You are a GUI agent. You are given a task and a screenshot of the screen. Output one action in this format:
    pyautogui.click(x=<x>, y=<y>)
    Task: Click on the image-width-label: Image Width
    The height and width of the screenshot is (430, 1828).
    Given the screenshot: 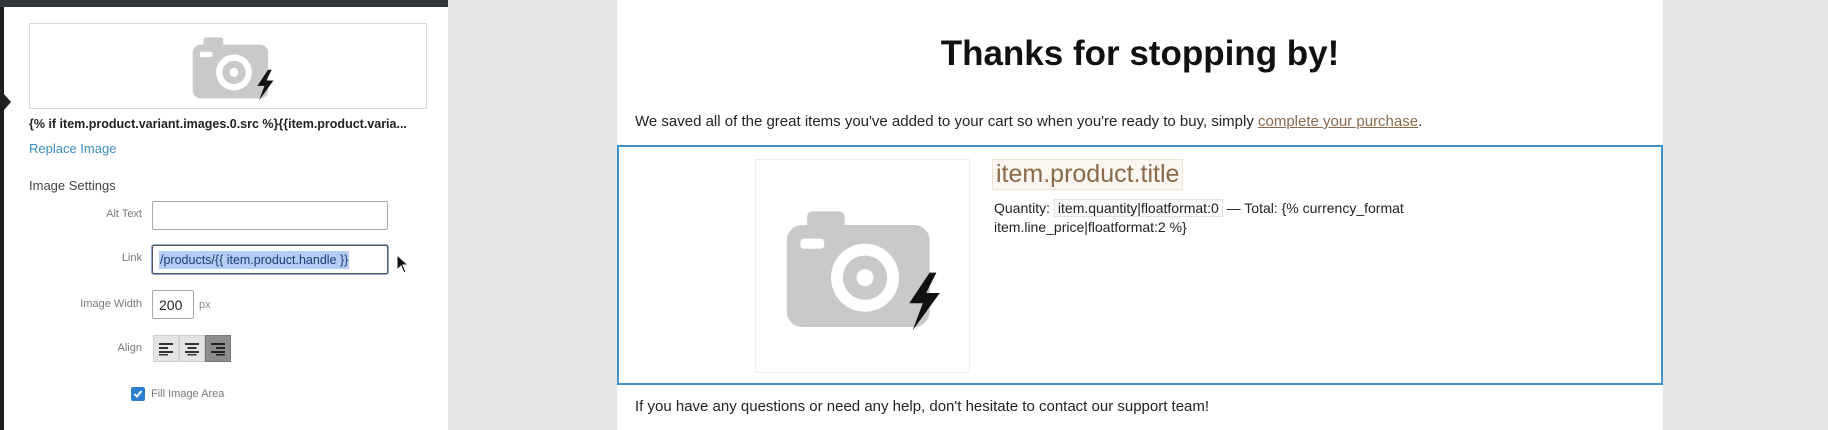 What is the action you would take?
    pyautogui.click(x=111, y=304)
    